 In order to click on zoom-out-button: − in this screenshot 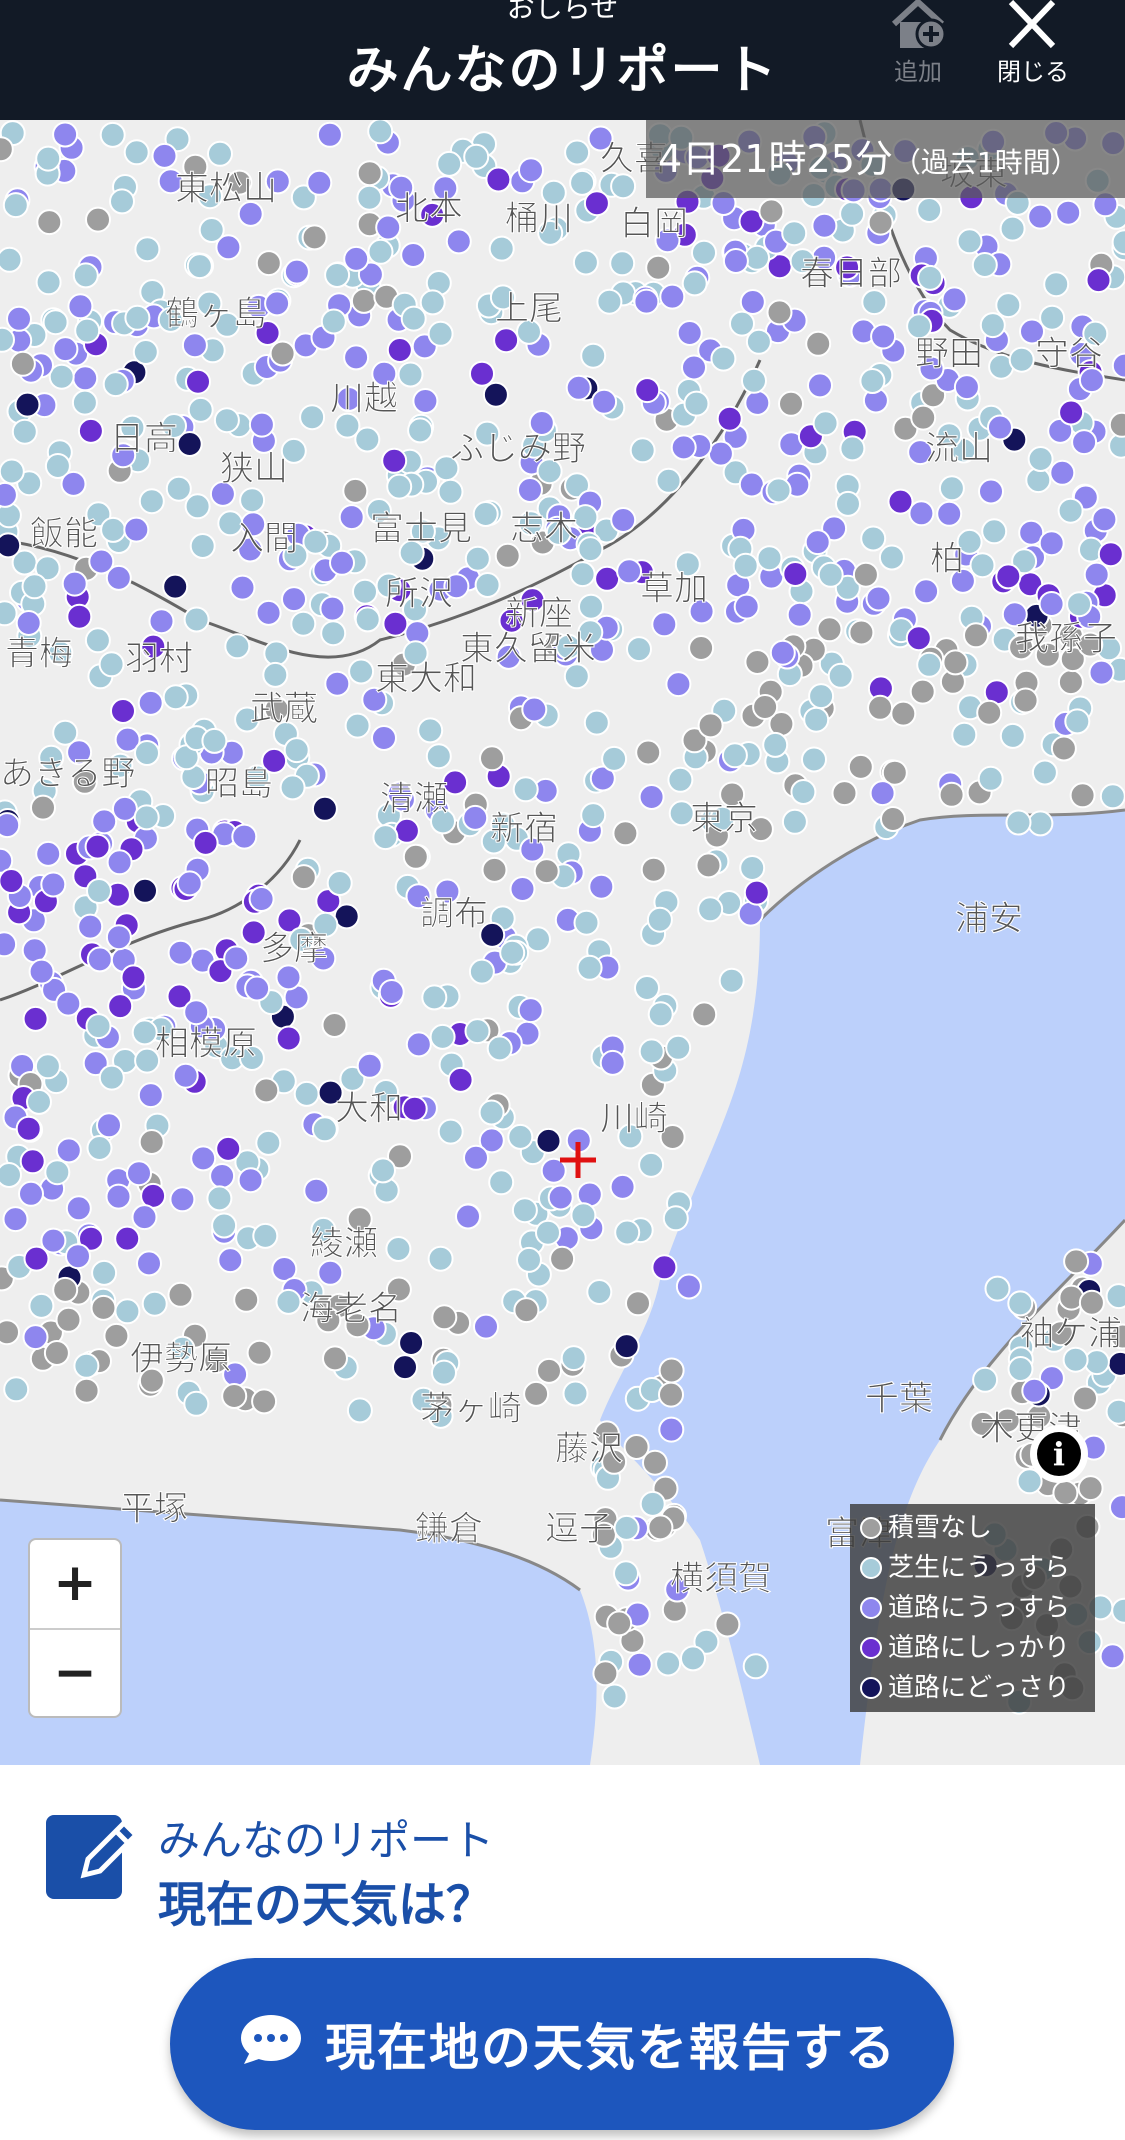, I will do `click(75, 1674)`.